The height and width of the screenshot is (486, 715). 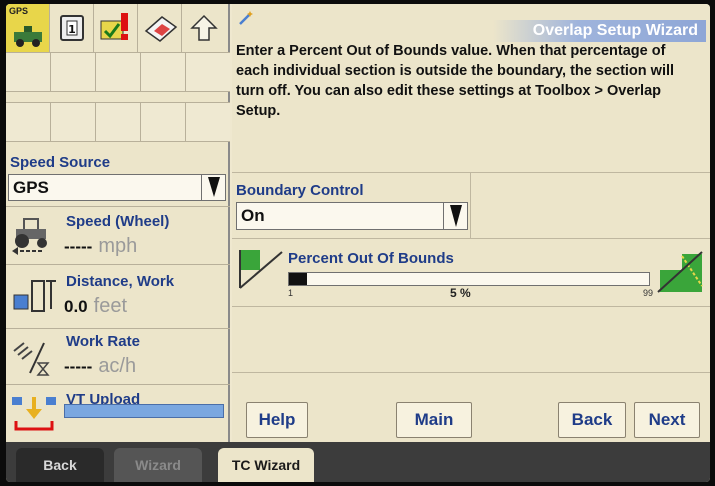 I want to click on boundary-control-dropdown: On, so click(x=352, y=216).